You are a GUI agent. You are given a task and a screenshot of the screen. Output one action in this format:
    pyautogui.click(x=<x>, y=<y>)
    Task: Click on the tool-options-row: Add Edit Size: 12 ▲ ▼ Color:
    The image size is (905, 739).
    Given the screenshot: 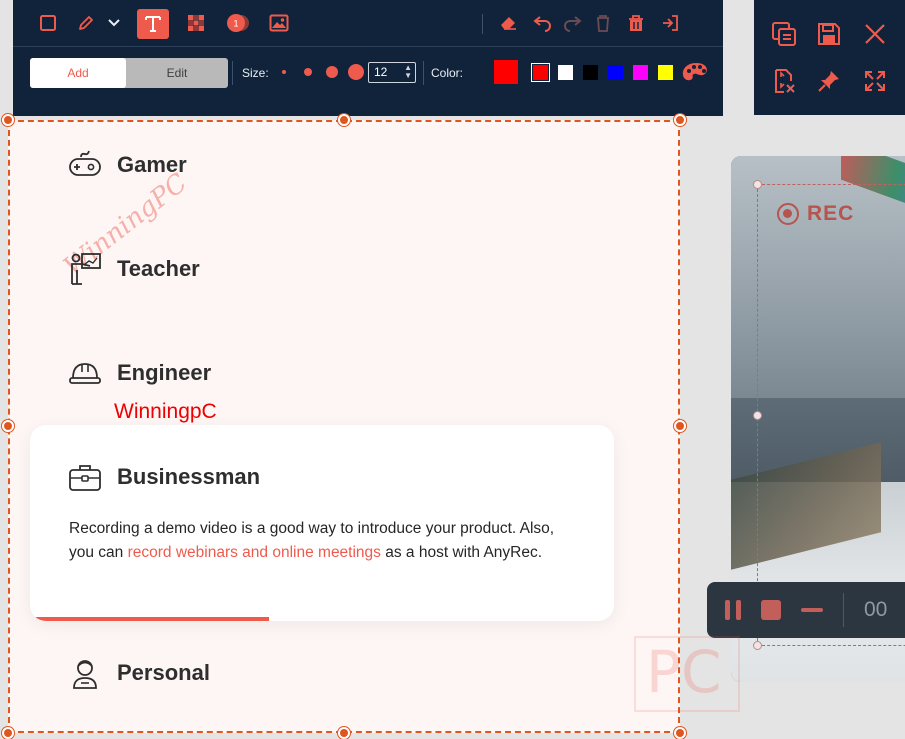 What is the action you would take?
    pyautogui.click(x=368, y=77)
    